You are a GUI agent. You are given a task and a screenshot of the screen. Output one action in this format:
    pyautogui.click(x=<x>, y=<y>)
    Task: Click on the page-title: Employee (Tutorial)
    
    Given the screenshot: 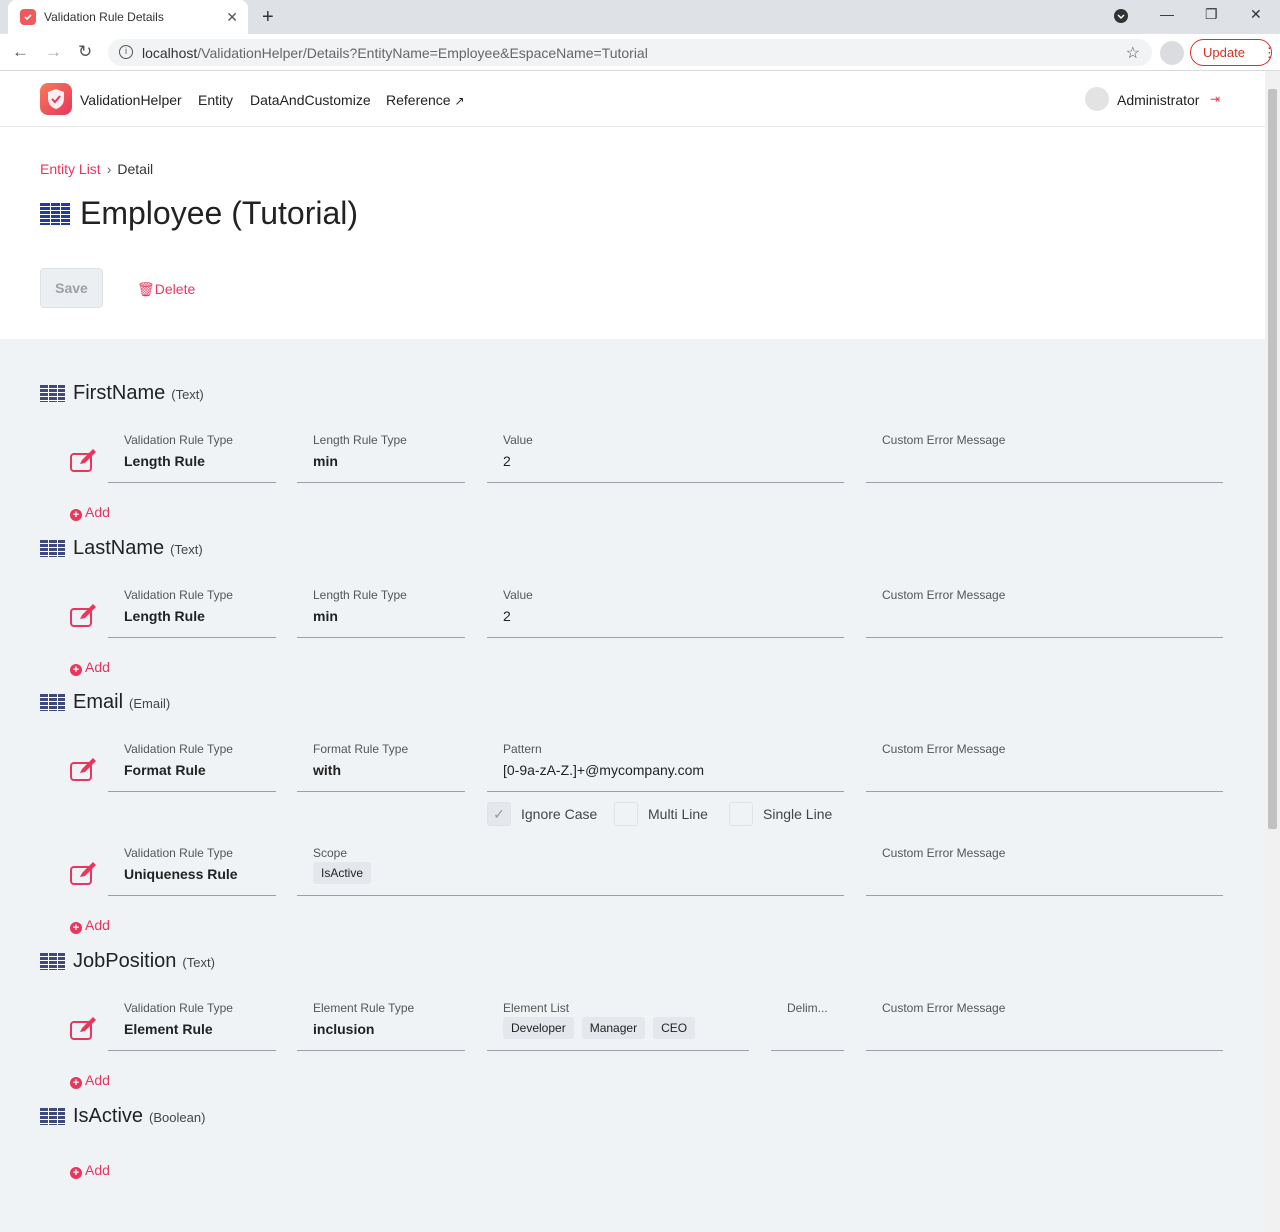 What is the action you would take?
    pyautogui.click(x=219, y=213)
    